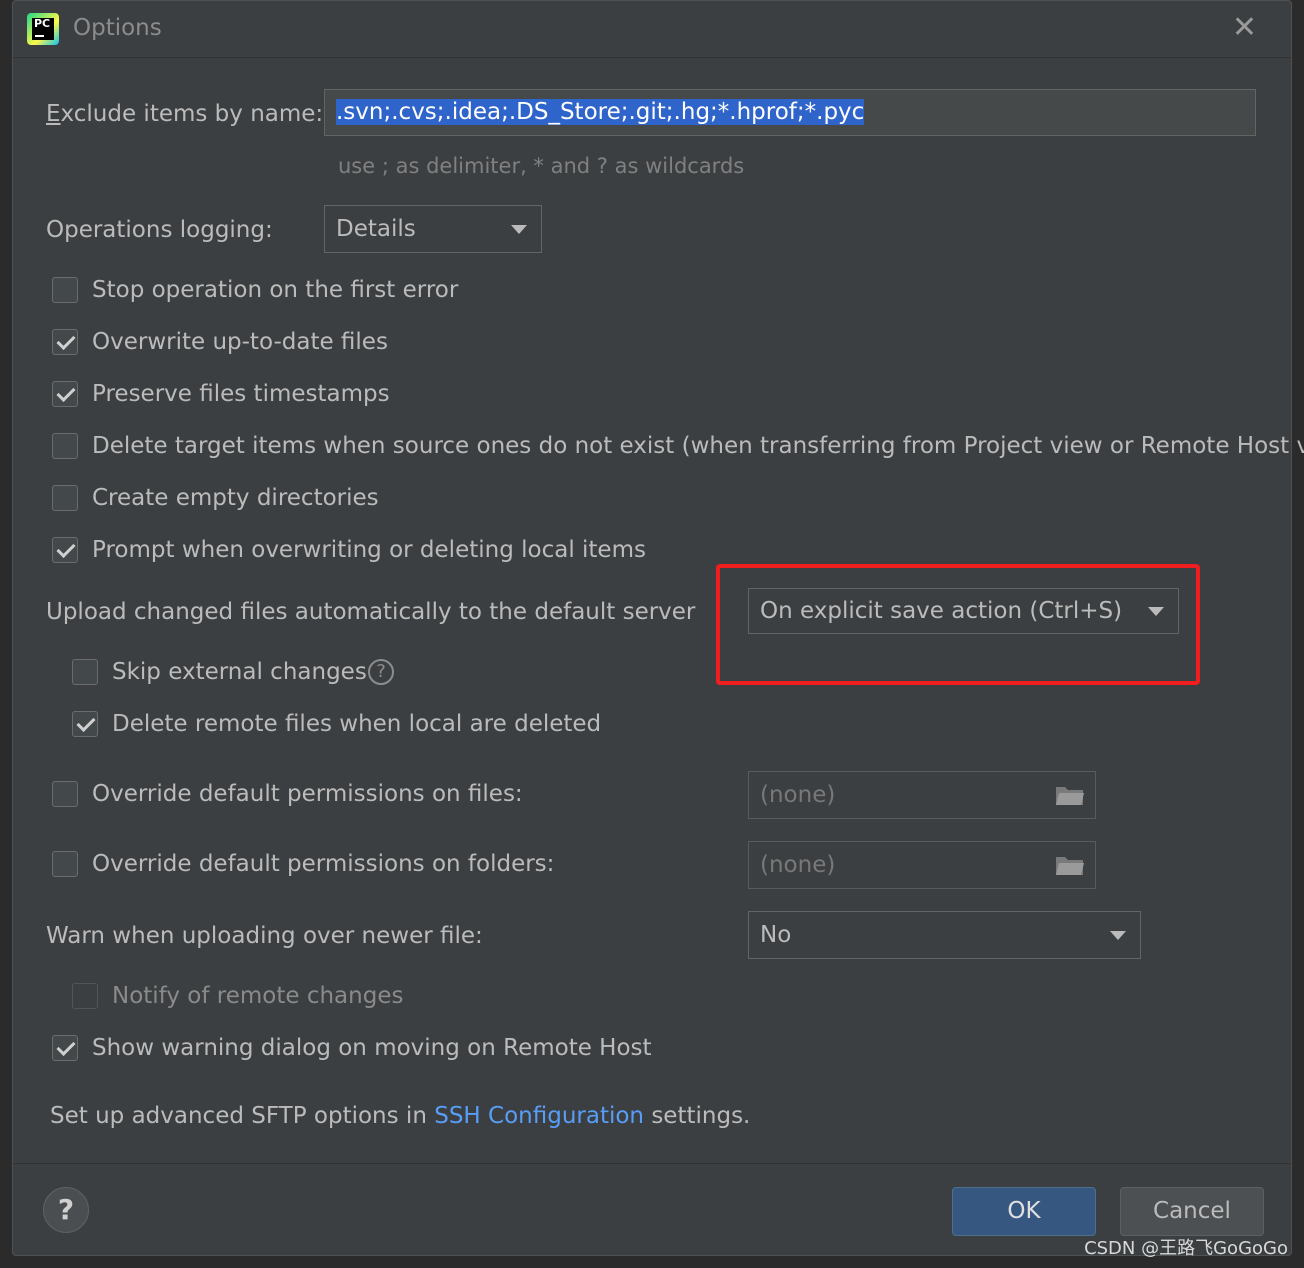 The height and width of the screenshot is (1268, 1304). What do you see at coordinates (798, 795) in the screenshot?
I see `files-permissions-value: (none)` at bounding box center [798, 795].